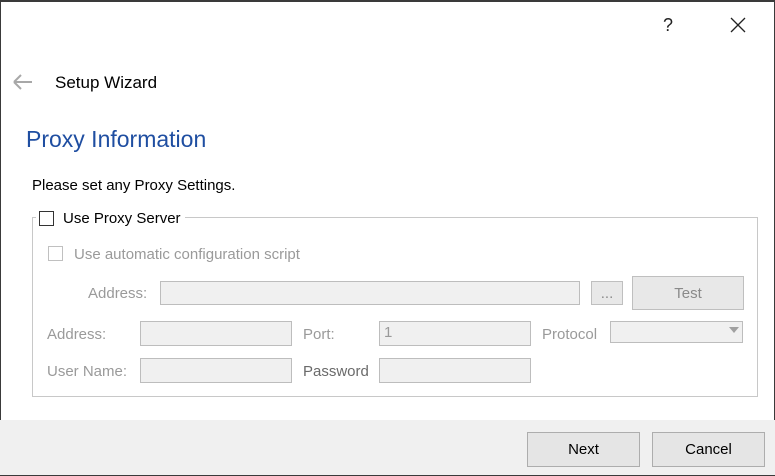  What do you see at coordinates (87, 371) in the screenshot?
I see `username-label: User Name:` at bounding box center [87, 371].